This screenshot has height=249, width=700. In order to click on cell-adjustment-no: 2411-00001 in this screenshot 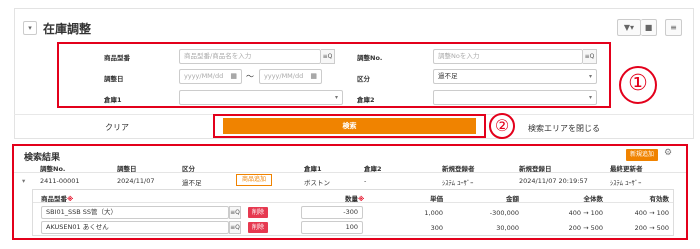, I will do `click(60, 181)`.